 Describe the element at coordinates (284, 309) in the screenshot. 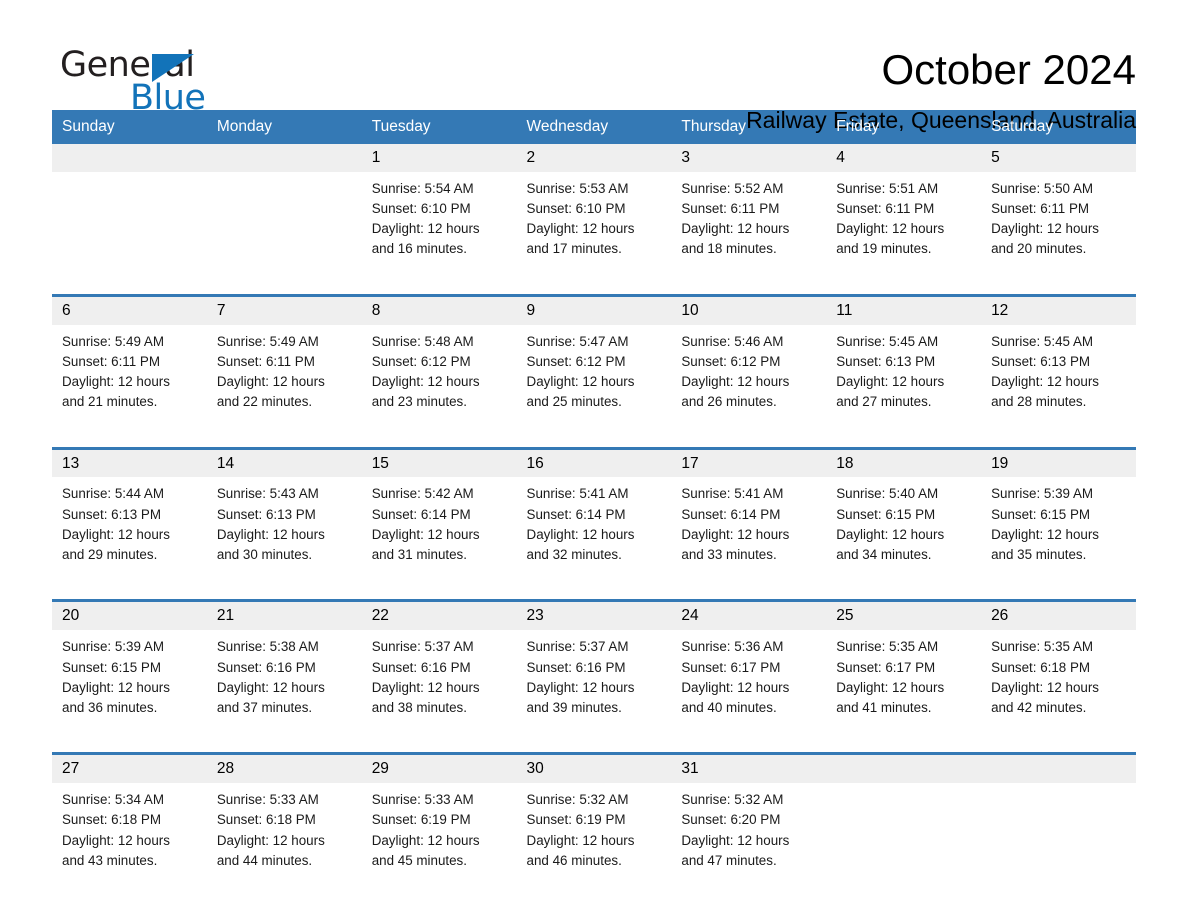

I see `day-number: 7` at that location.